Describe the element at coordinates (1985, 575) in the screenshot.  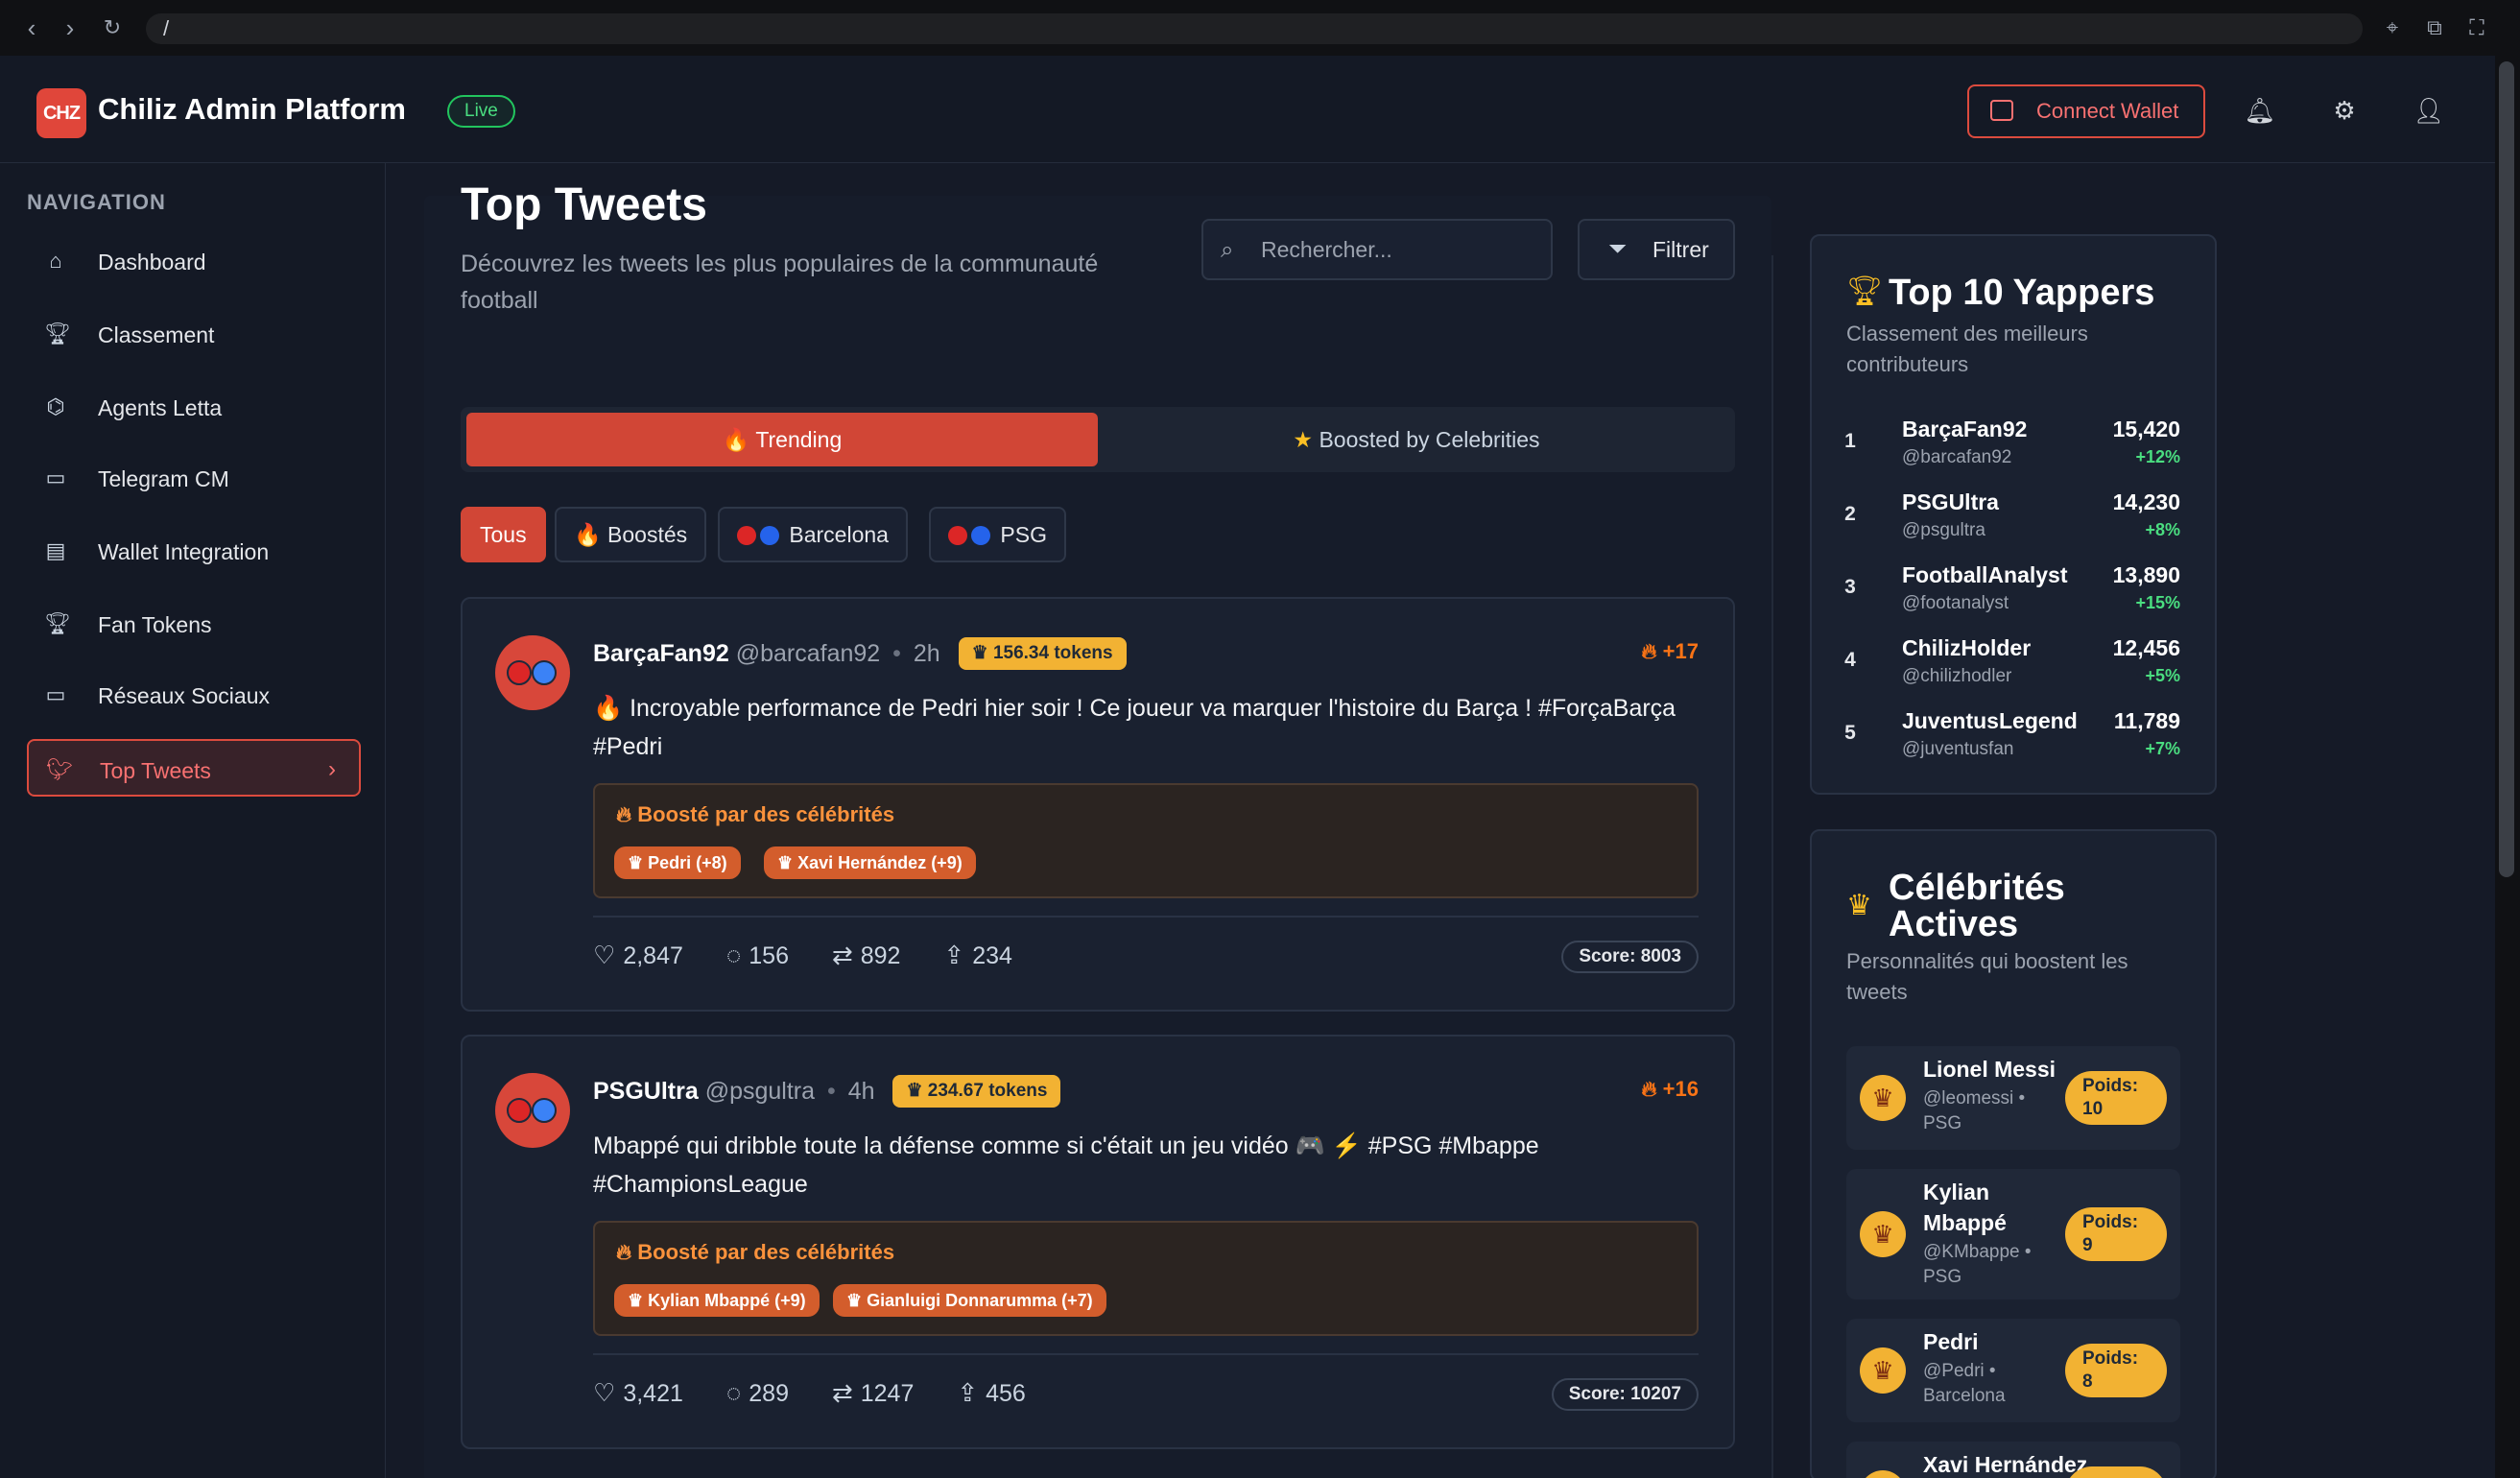
I see `yapper-name: FootballAnalyst` at that location.